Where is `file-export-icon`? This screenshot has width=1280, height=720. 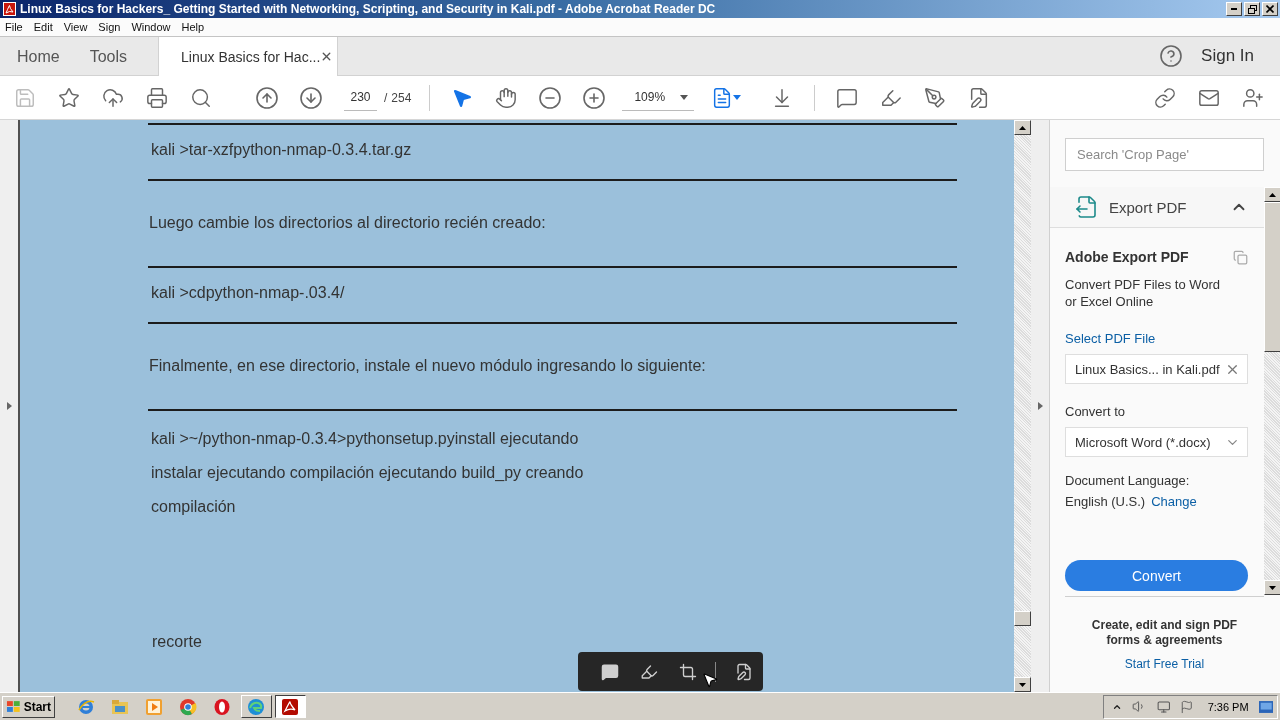
file-export-icon is located at coordinates (1087, 207).